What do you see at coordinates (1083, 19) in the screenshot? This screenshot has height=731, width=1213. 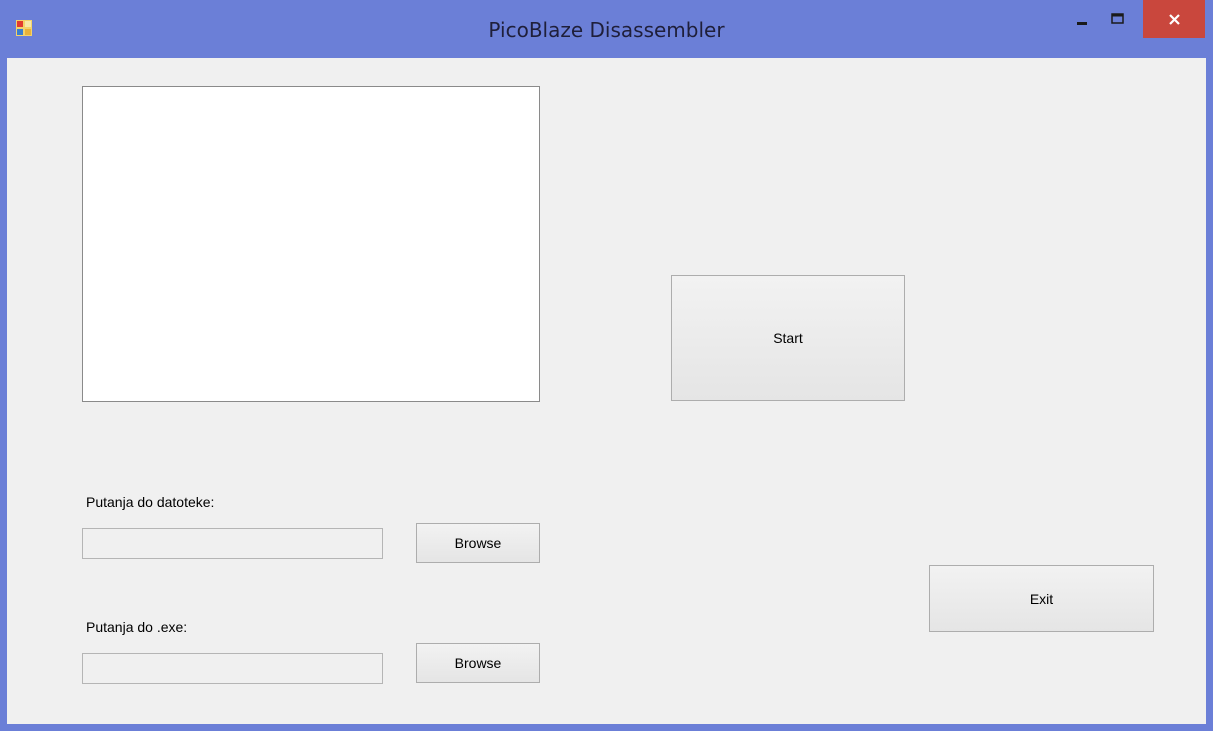 I see `minimize-button` at bounding box center [1083, 19].